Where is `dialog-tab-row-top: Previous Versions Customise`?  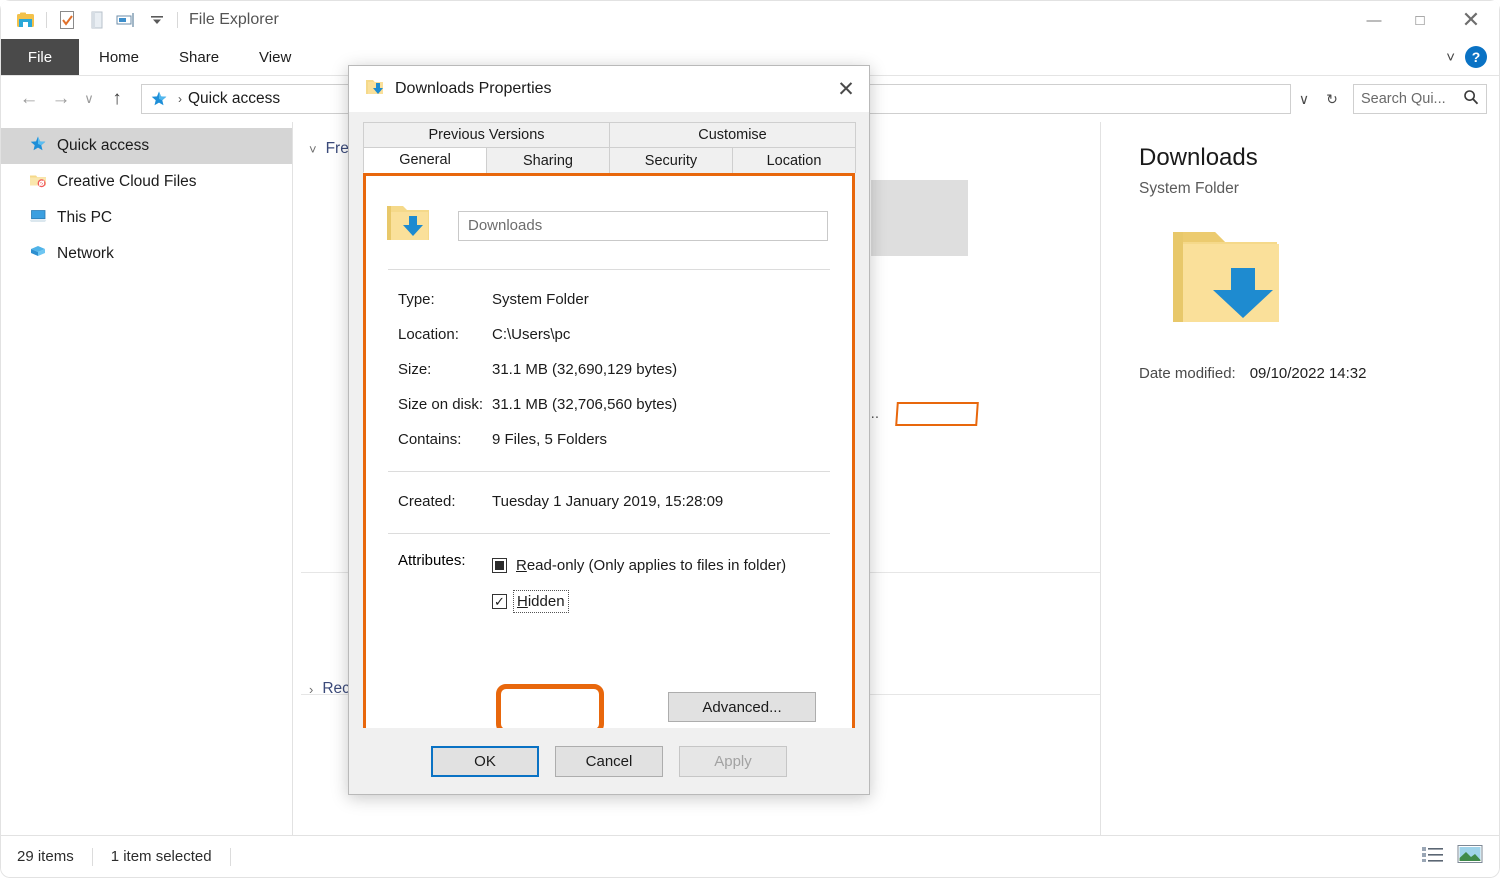
dialog-tab-row-top: Previous Versions Customise is located at coordinates (609, 134).